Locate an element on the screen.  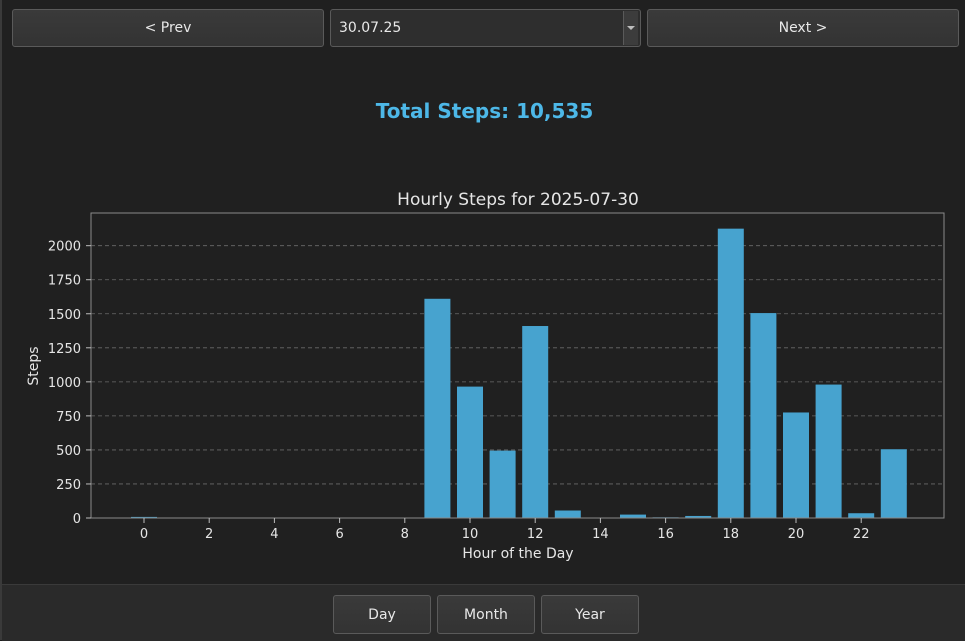
x-tick-label: 18 is located at coordinates (731, 534).